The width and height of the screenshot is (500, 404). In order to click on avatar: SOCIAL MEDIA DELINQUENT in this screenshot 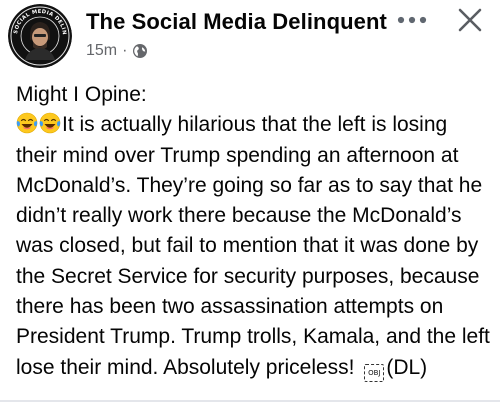, I will do `click(40, 36)`.